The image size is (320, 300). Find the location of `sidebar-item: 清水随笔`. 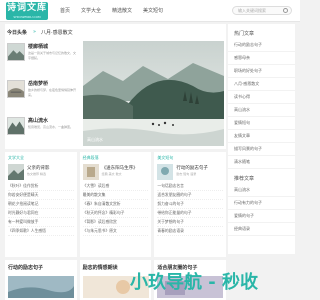

sidebar-item: 清水随笔 is located at coordinates (261, 162).